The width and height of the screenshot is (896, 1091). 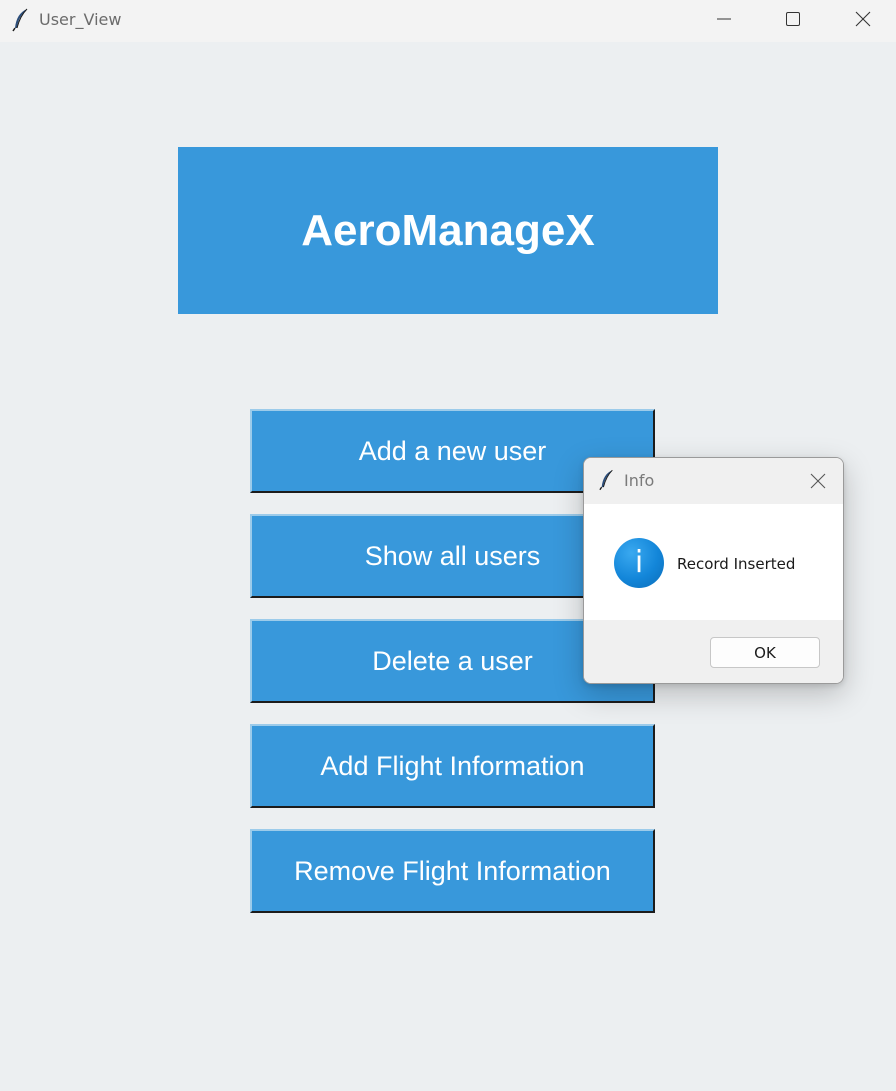 What do you see at coordinates (448, 21) in the screenshot?
I see `window-titlebar: User_View` at bounding box center [448, 21].